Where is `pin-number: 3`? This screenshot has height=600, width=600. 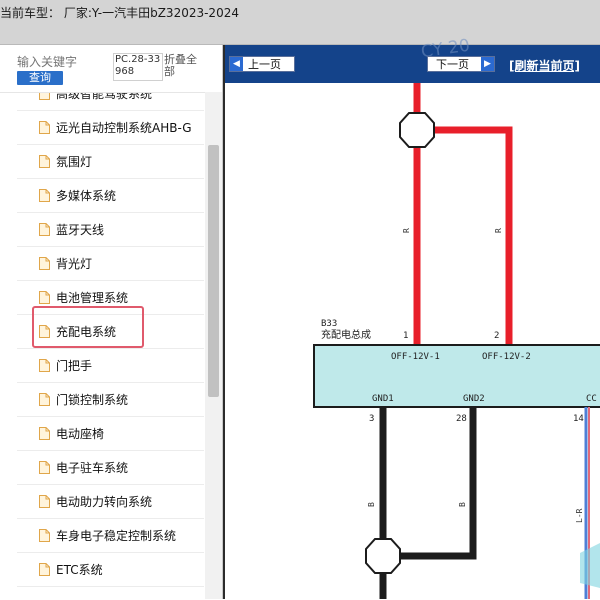 pin-number: 3 is located at coordinates (371, 419).